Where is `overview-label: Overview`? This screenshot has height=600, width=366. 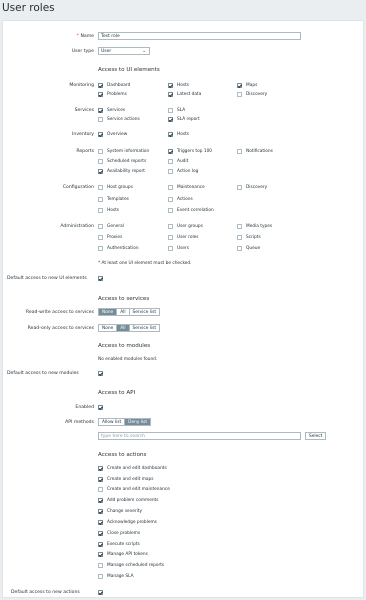
overview-label: Overview is located at coordinates (117, 134).